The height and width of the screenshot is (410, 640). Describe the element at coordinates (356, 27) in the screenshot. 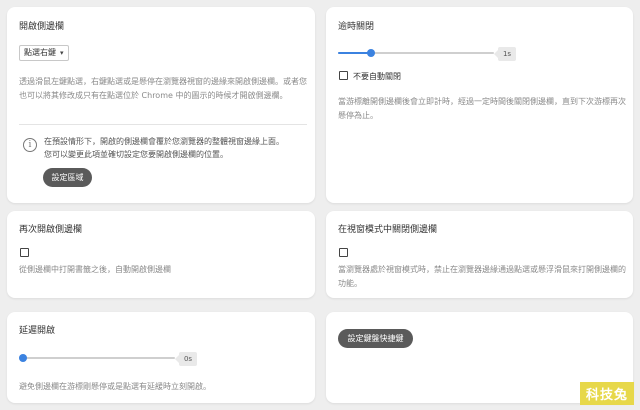

I see `auto-close-title: 逾時關閉` at that location.